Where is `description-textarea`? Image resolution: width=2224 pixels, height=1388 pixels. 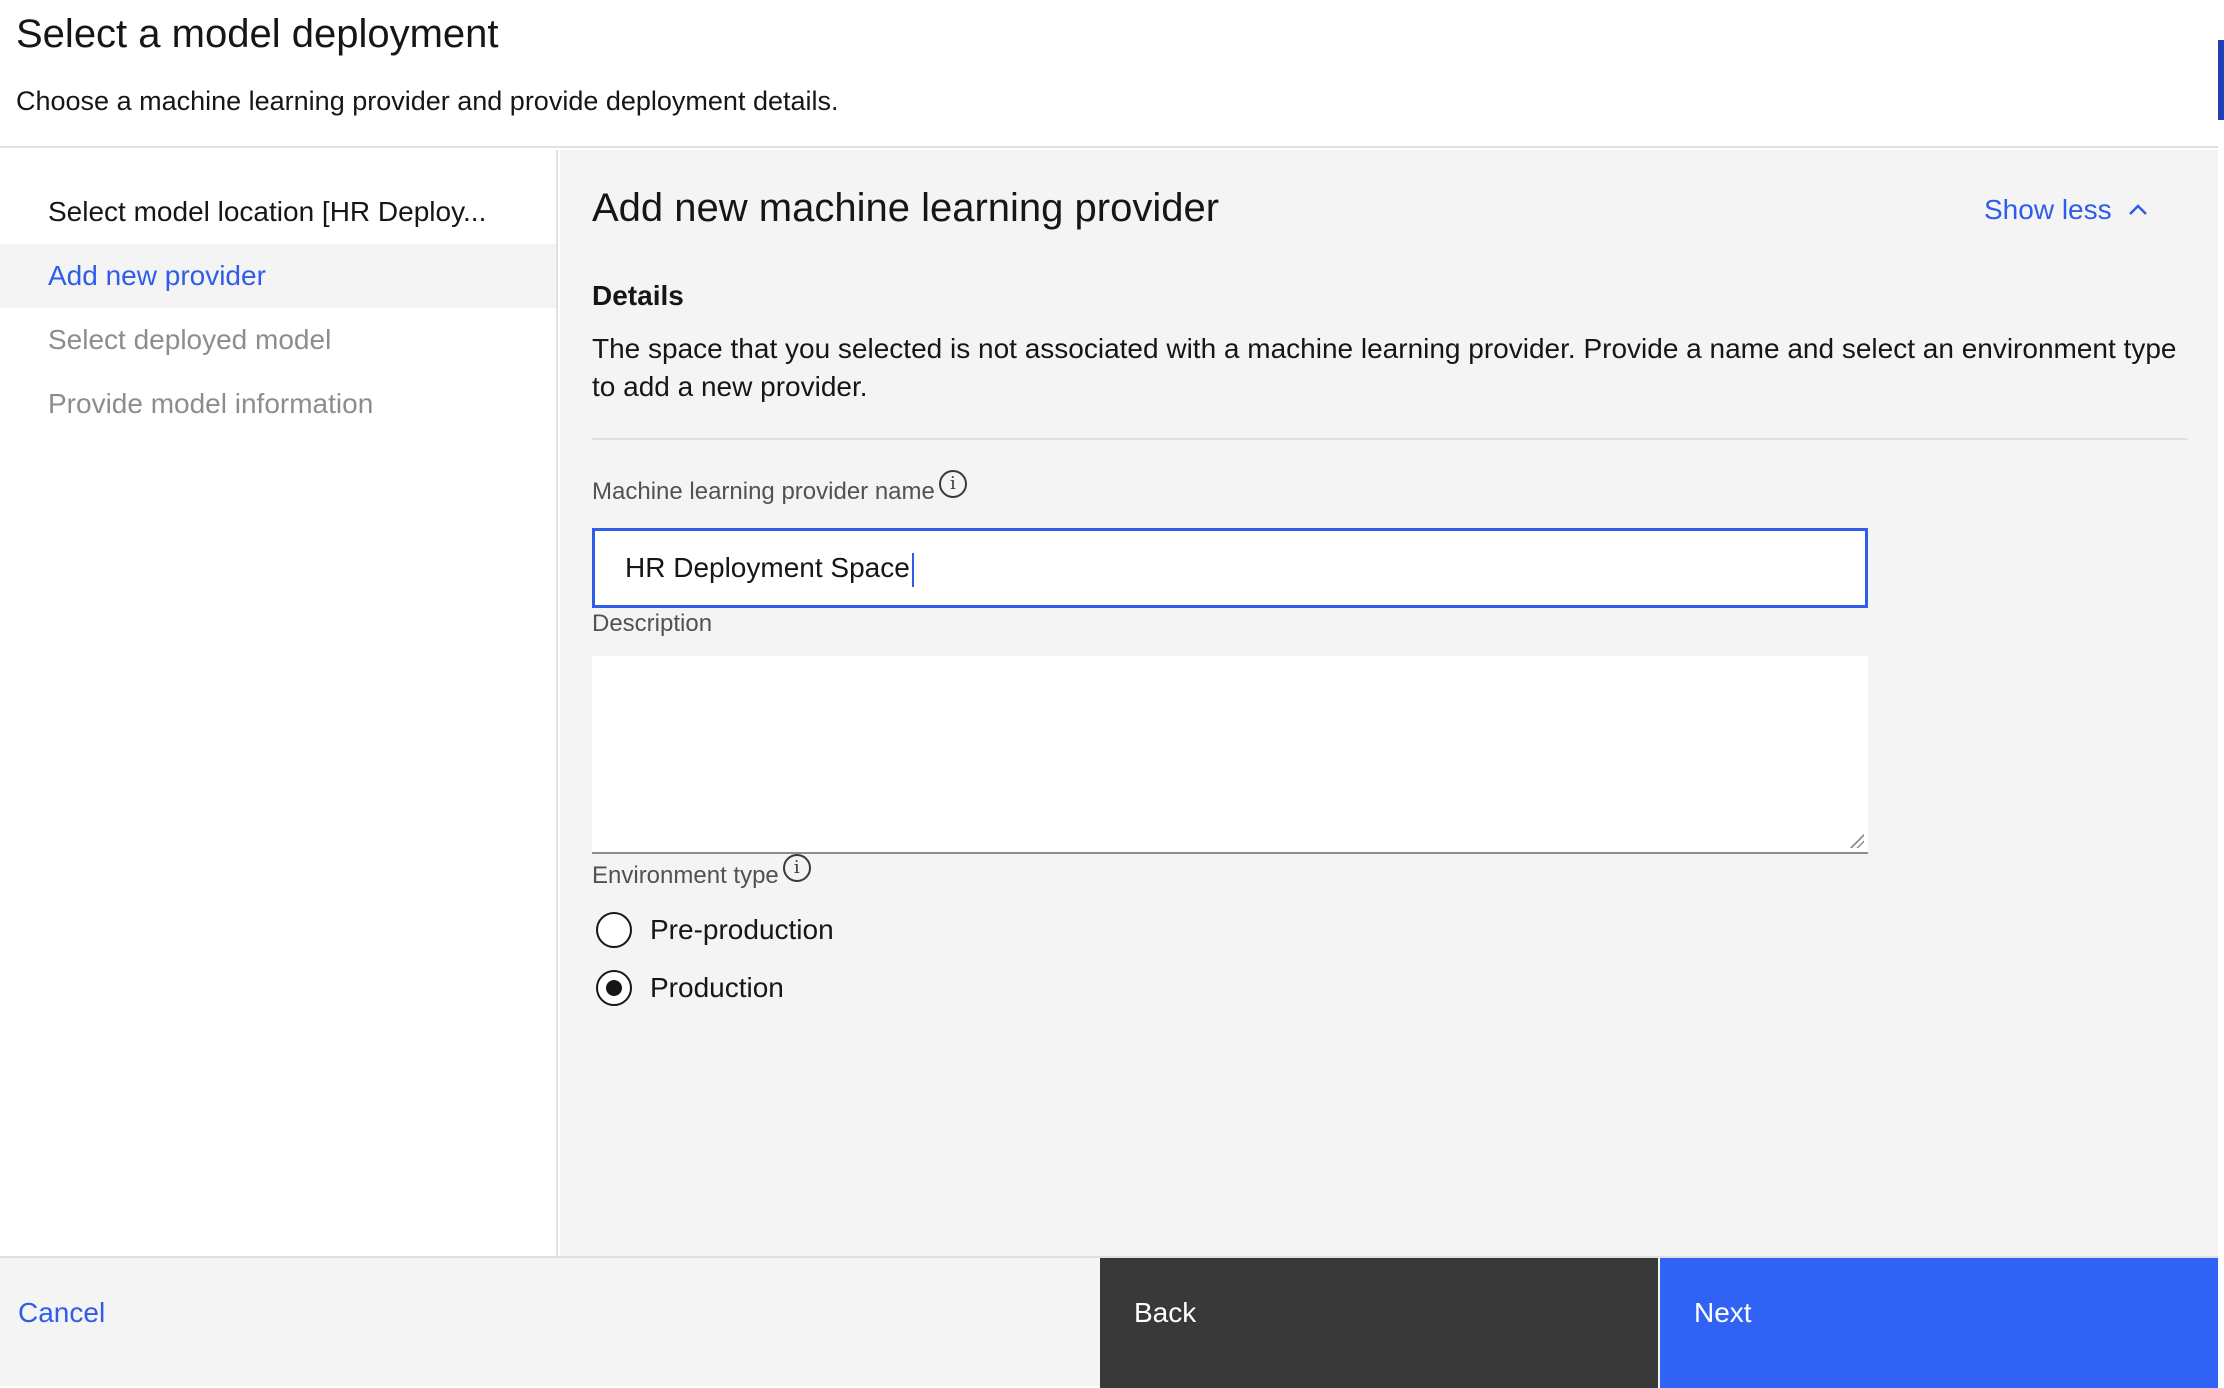 description-textarea is located at coordinates (1230, 755).